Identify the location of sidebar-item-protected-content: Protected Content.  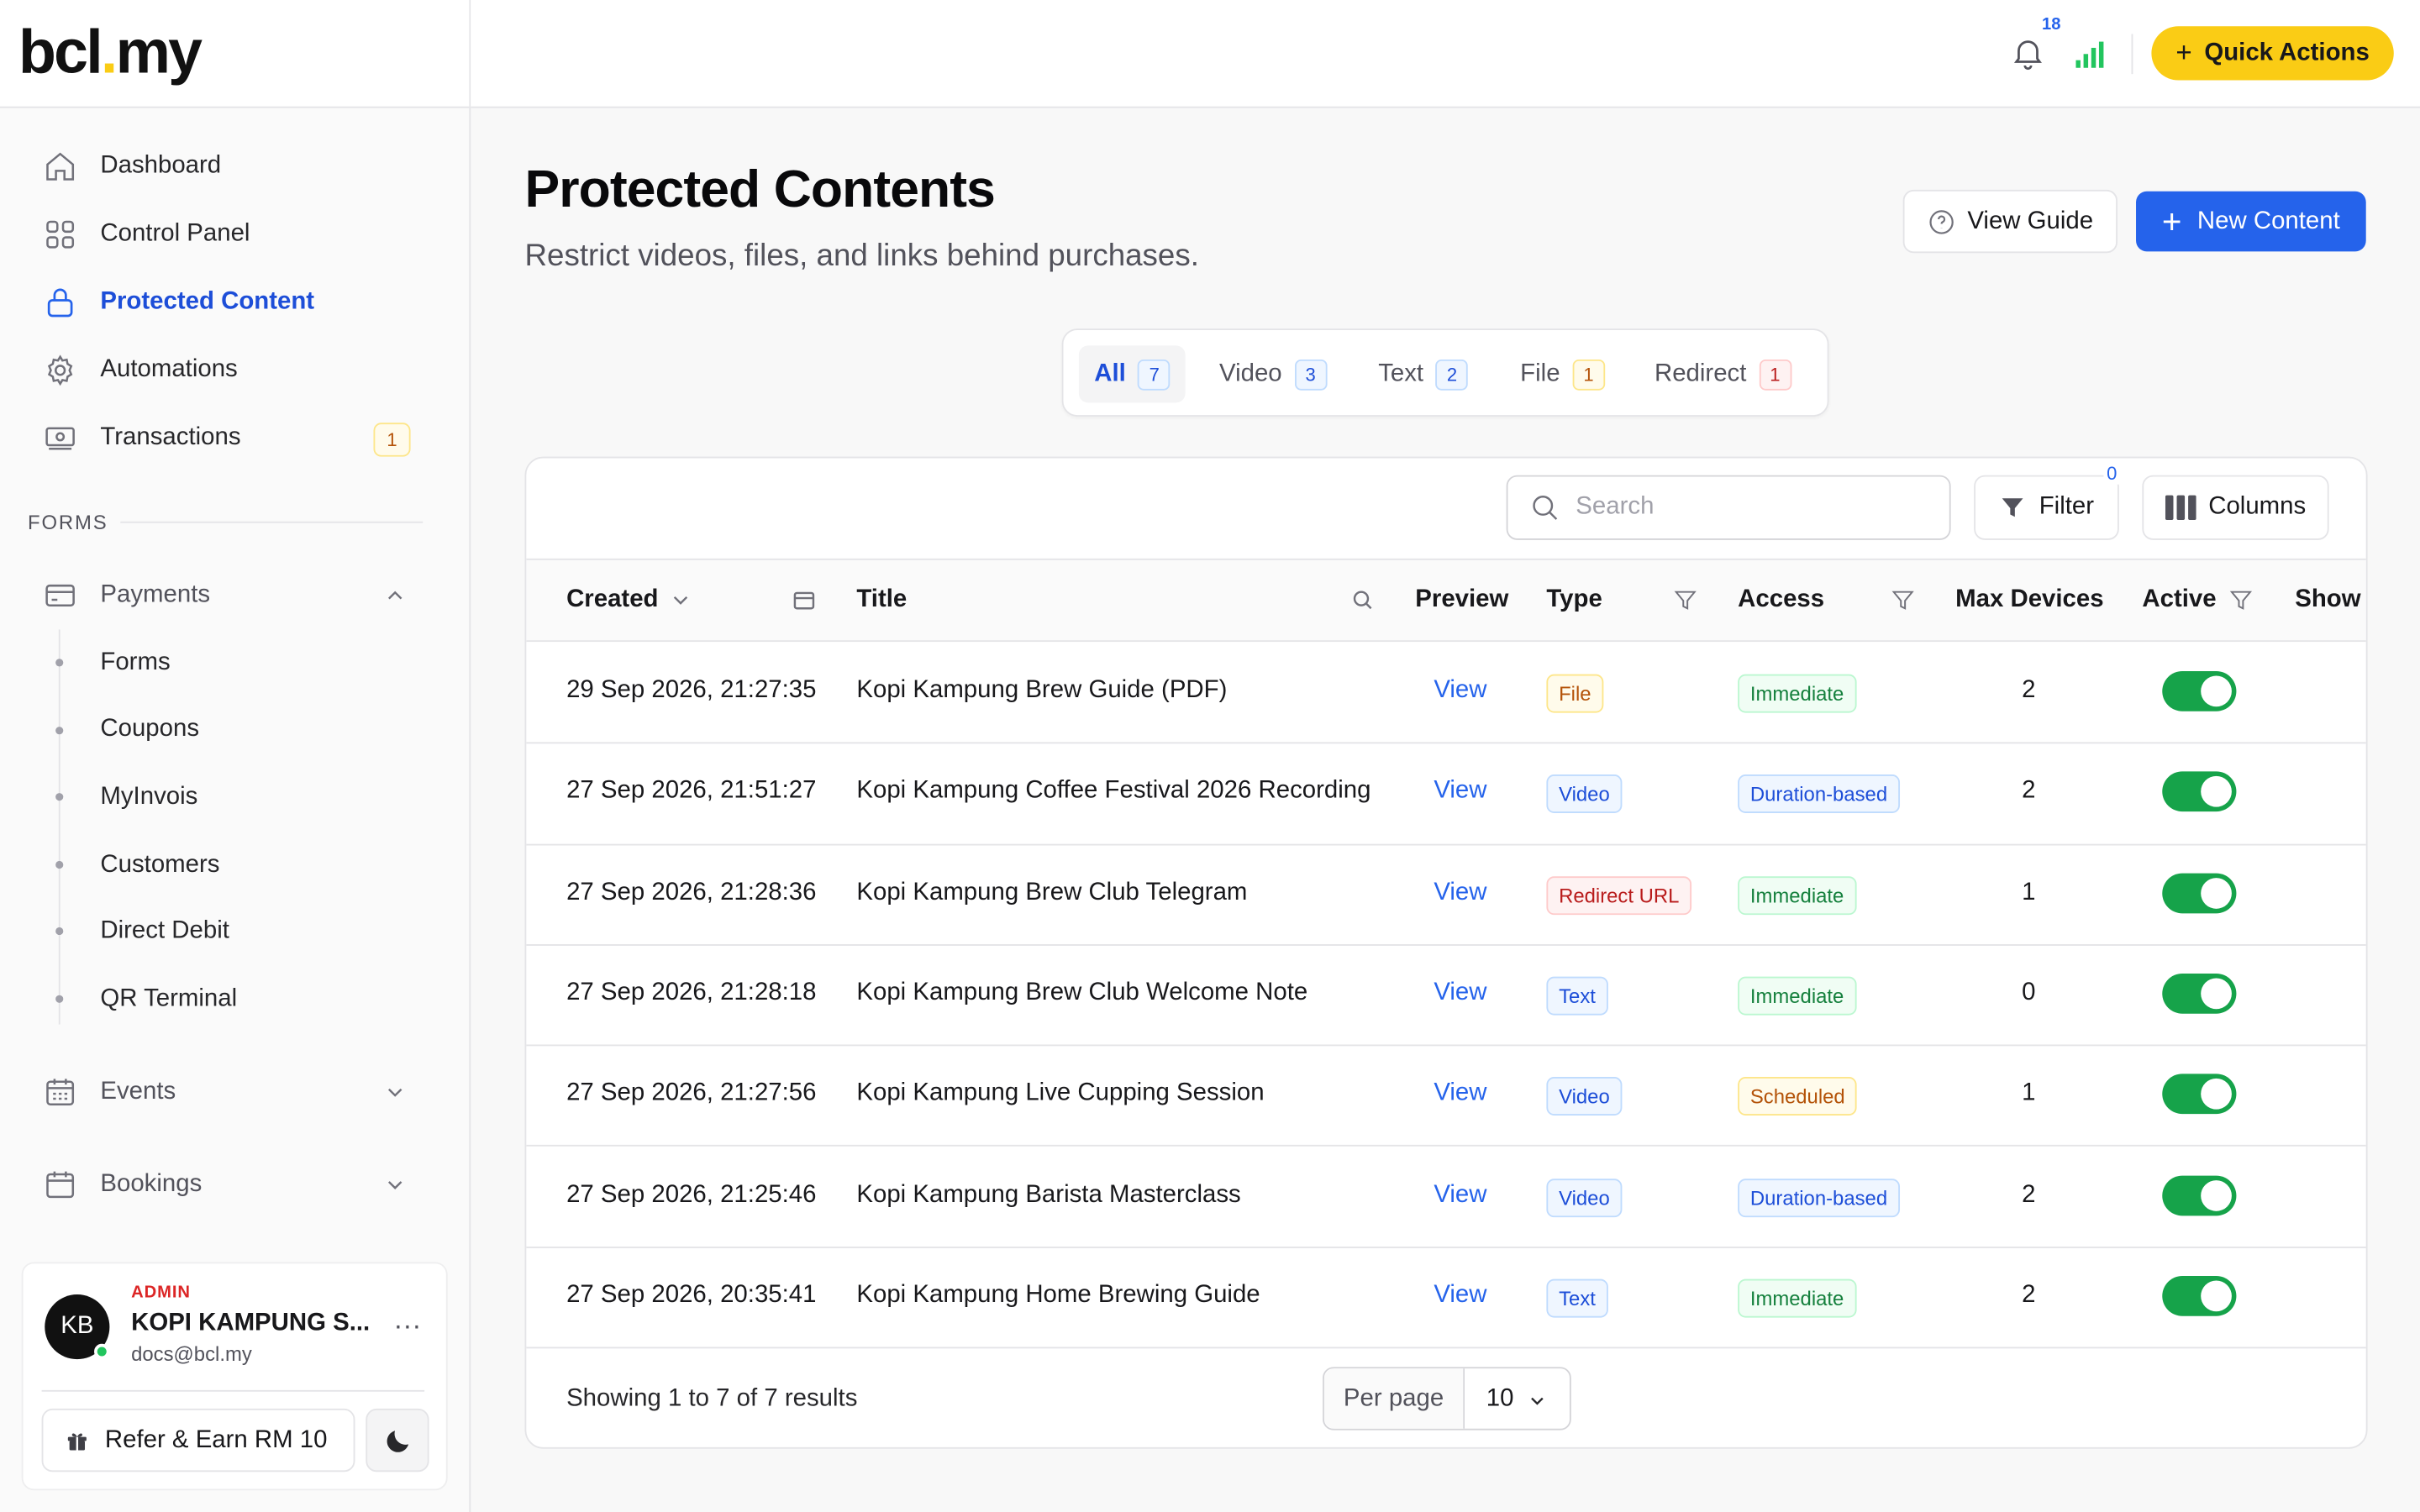
(234, 303).